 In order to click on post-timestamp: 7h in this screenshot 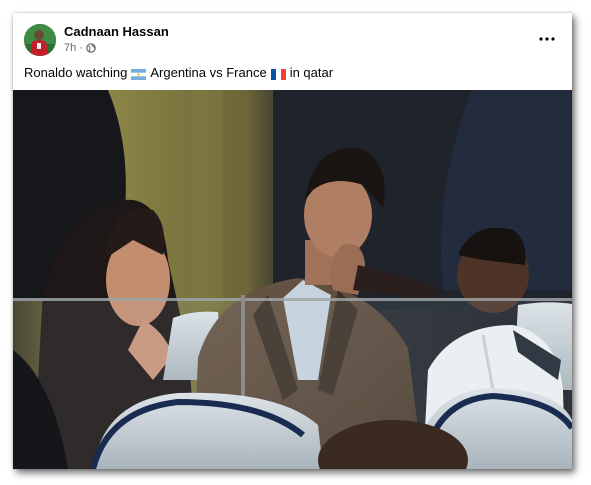, I will do `click(70, 48)`.